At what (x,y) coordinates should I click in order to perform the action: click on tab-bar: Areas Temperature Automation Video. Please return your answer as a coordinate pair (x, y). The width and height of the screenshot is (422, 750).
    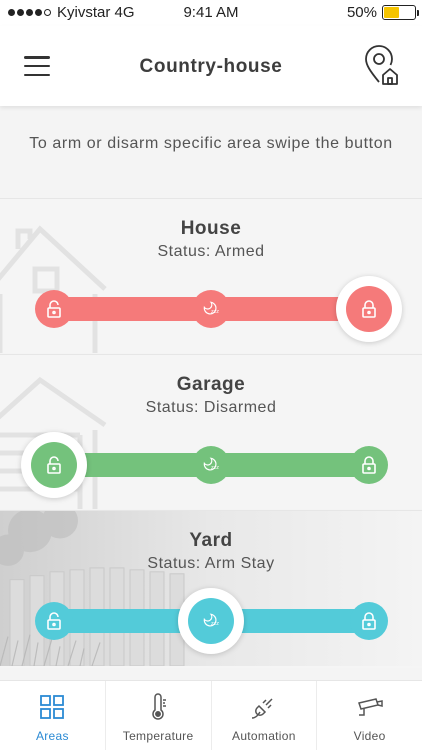
    Looking at the image, I should click on (211, 715).